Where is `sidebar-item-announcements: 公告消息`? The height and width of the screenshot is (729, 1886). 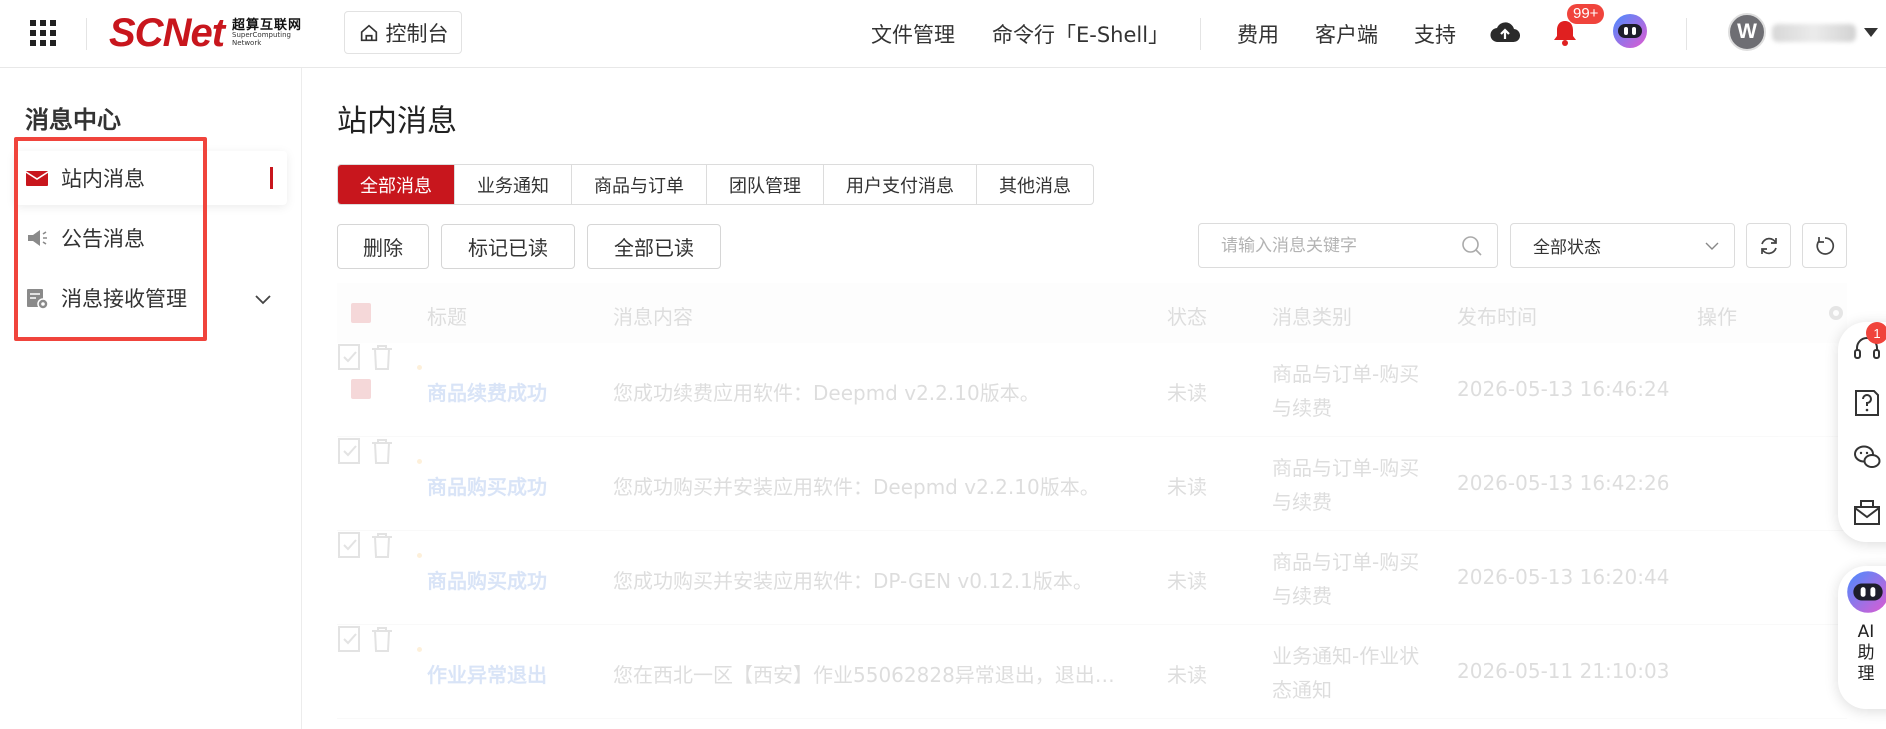 sidebar-item-announcements: 公告消息 is located at coordinates (151, 238).